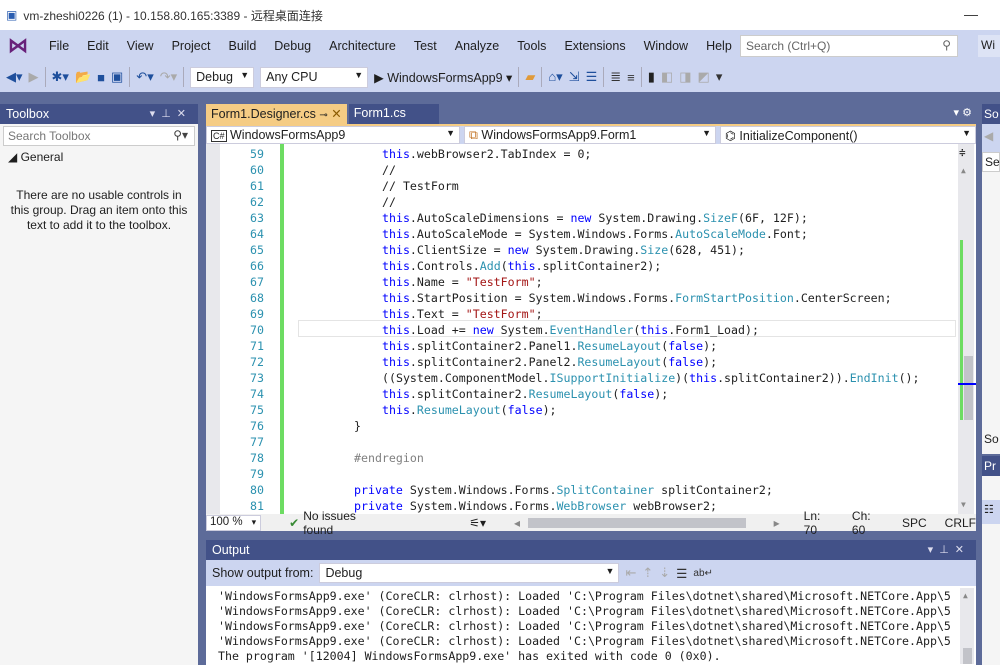 This screenshot has width=1000, height=665. What do you see at coordinates (963, 112) in the screenshot?
I see `settings-icon: ▾ ⚙` at bounding box center [963, 112].